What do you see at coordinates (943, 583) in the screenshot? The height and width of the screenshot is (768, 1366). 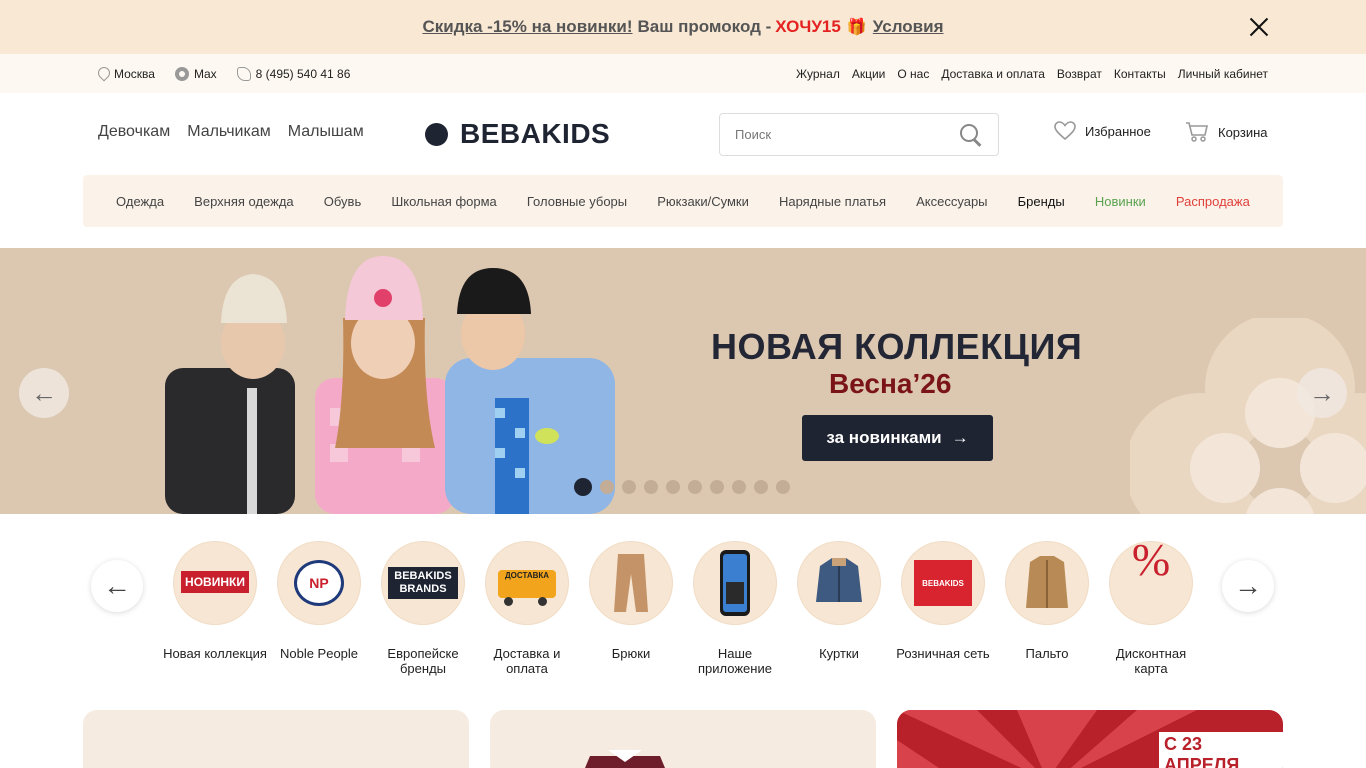 I see `story-thumb-text: BEBAKIDS` at bounding box center [943, 583].